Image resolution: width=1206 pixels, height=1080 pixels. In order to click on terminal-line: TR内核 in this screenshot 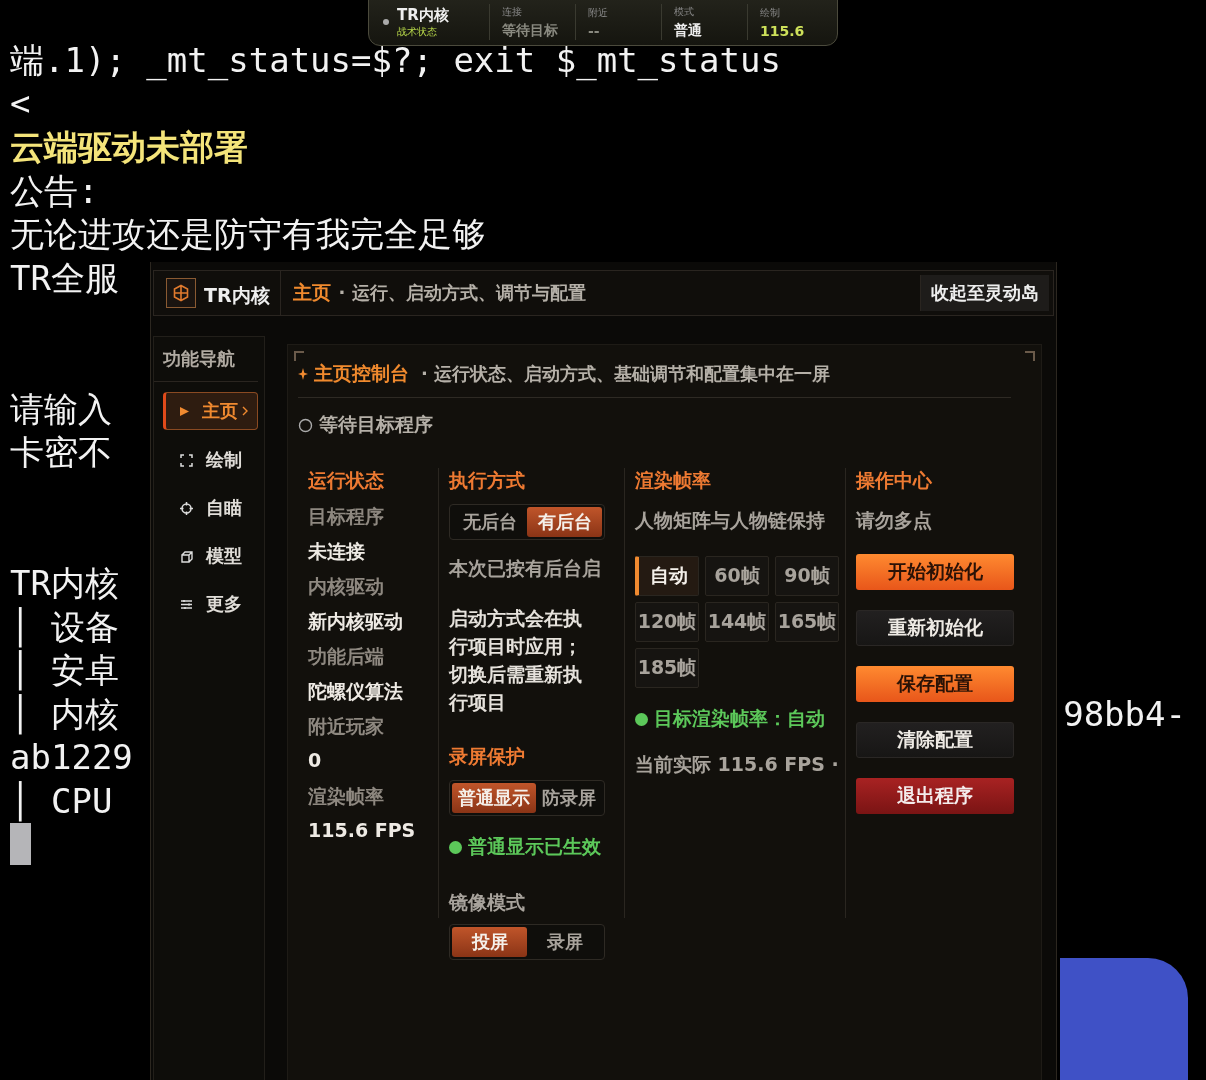, I will do `click(64, 582)`.